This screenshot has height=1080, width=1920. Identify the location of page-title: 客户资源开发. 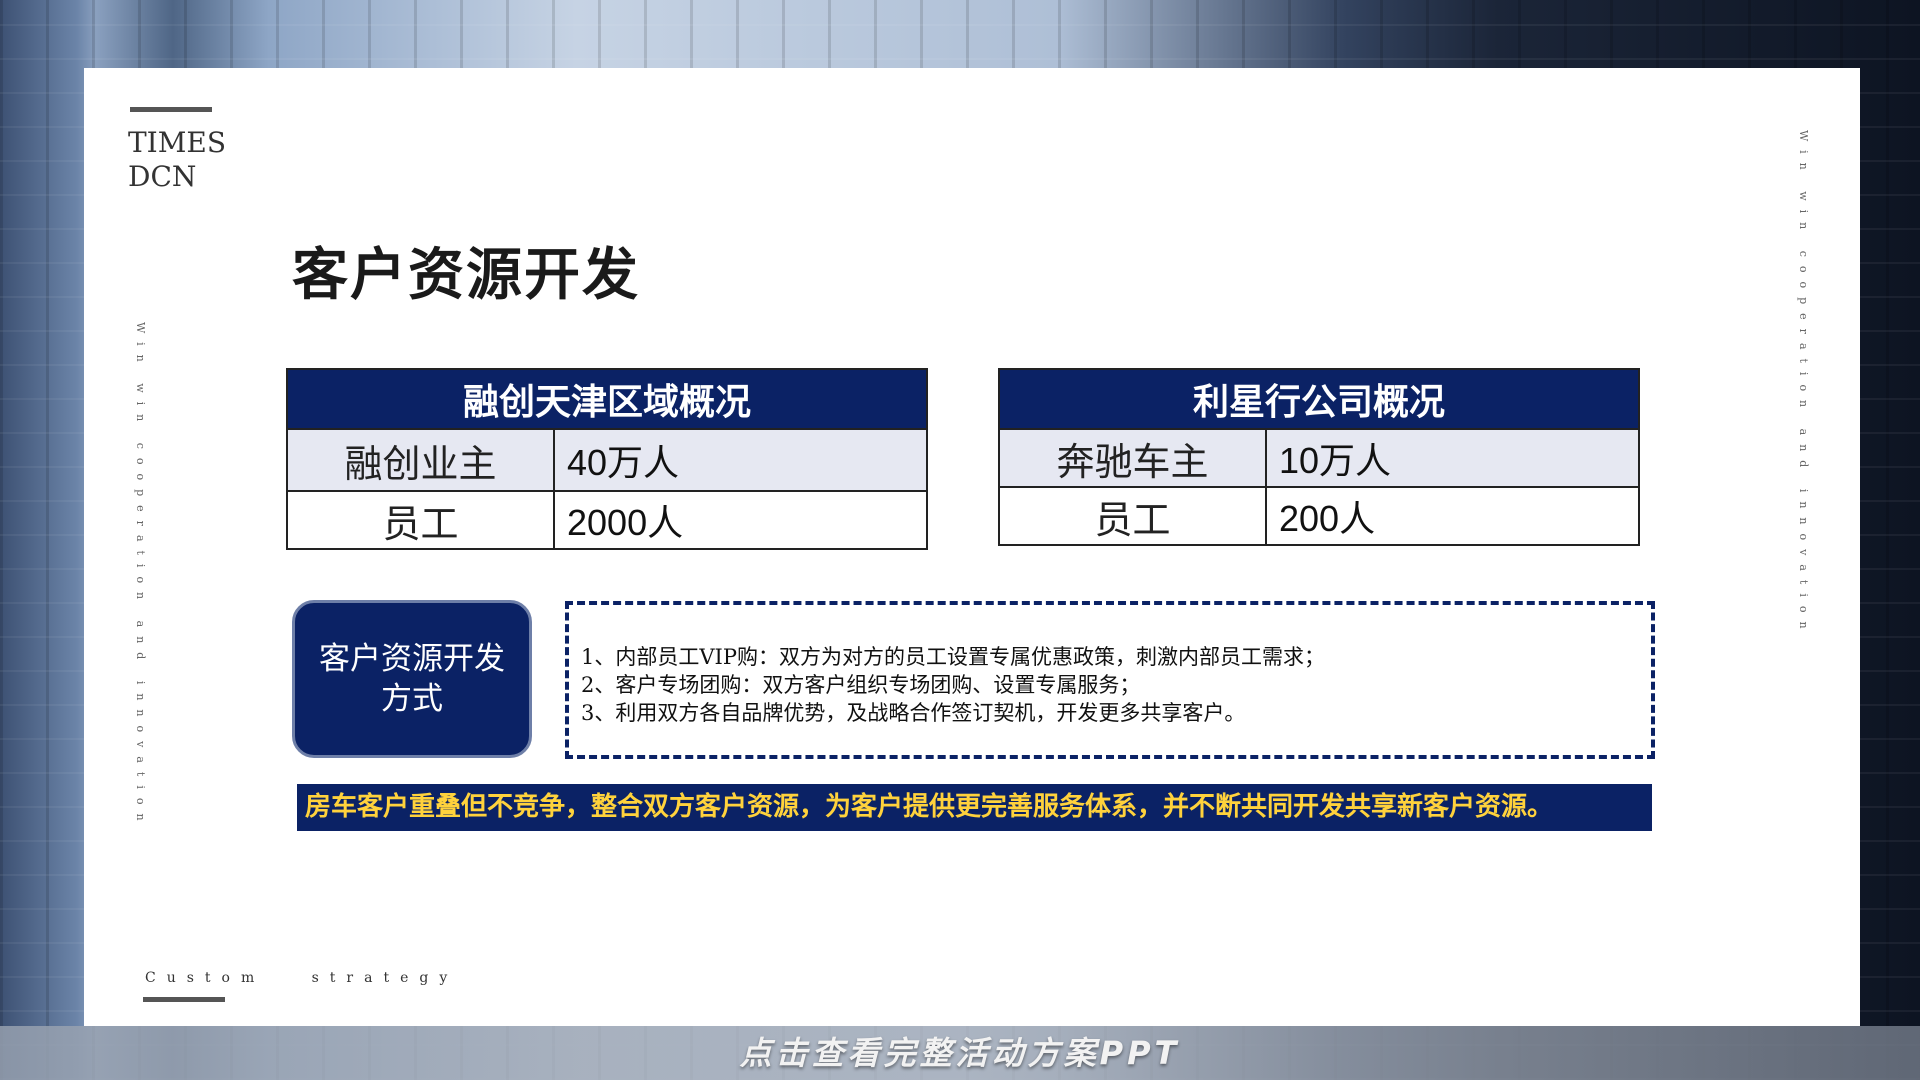
(466, 275).